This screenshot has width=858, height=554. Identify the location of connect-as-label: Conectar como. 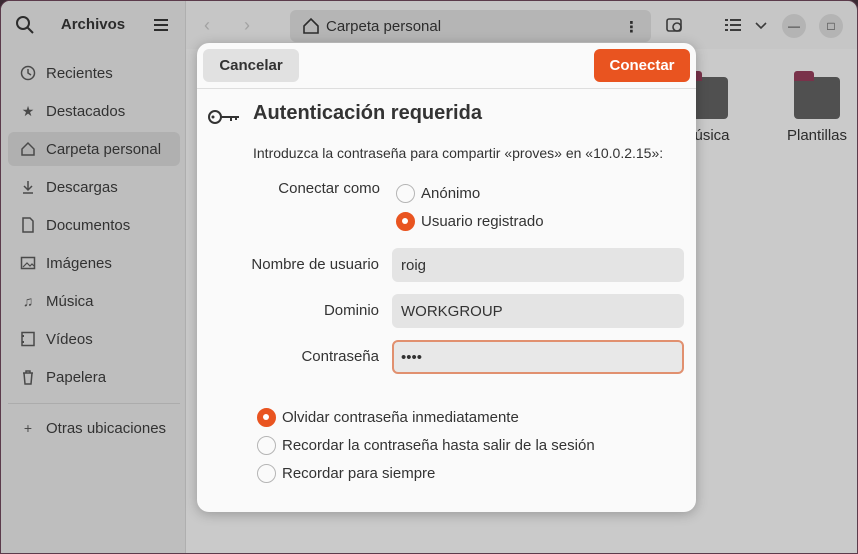
(329, 188).